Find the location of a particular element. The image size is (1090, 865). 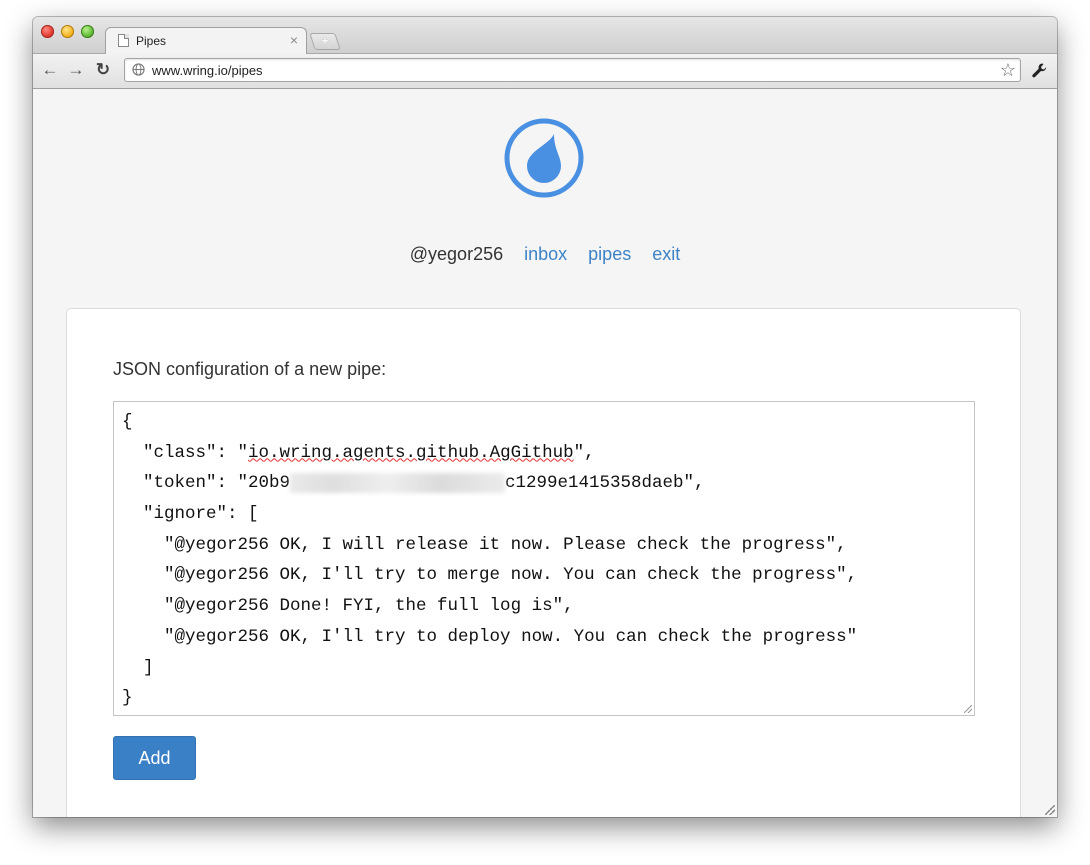

nav-link-pipes: pipes is located at coordinates (609, 254).